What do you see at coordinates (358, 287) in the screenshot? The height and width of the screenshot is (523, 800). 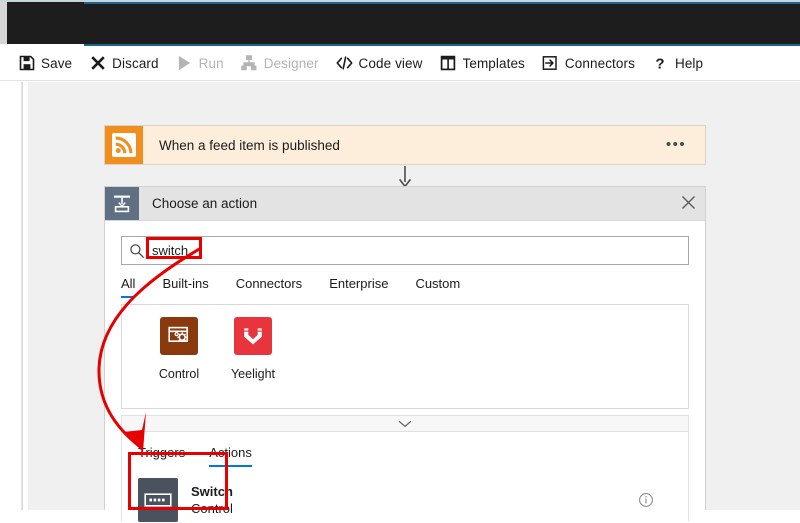 I see `filter-tab-enterprise: Enterprise` at bounding box center [358, 287].